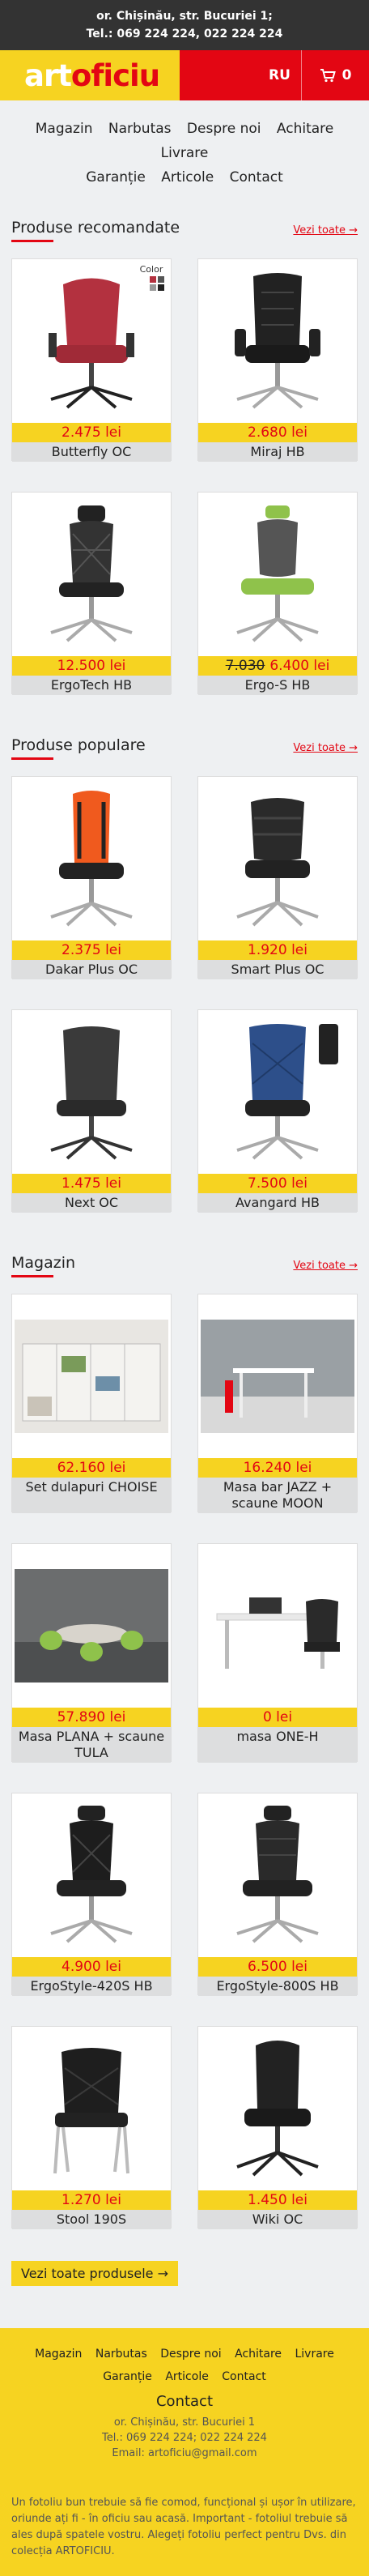 This screenshot has width=369, height=2576. I want to click on product-card: 1.270 lei Stool 190S, so click(91, 2127).